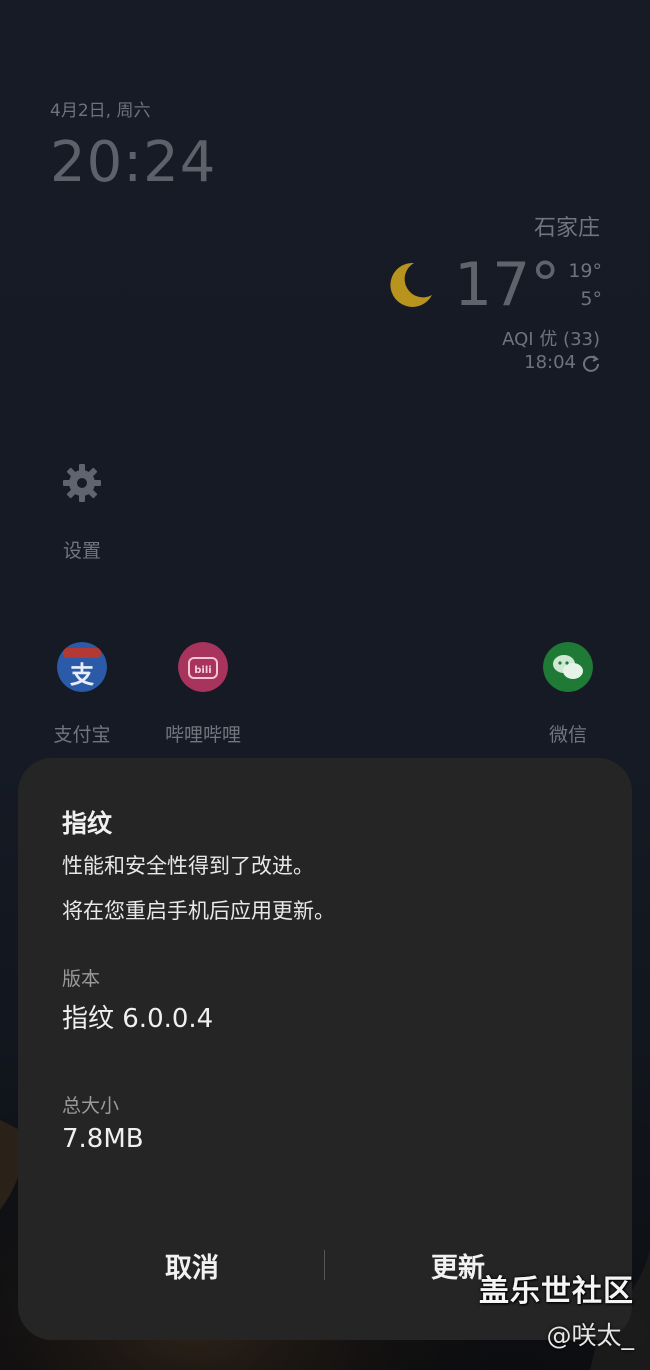  What do you see at coordinates (568, 667) in the screenshot?
I see `wechat-icon` at bounding box center [568, 667].